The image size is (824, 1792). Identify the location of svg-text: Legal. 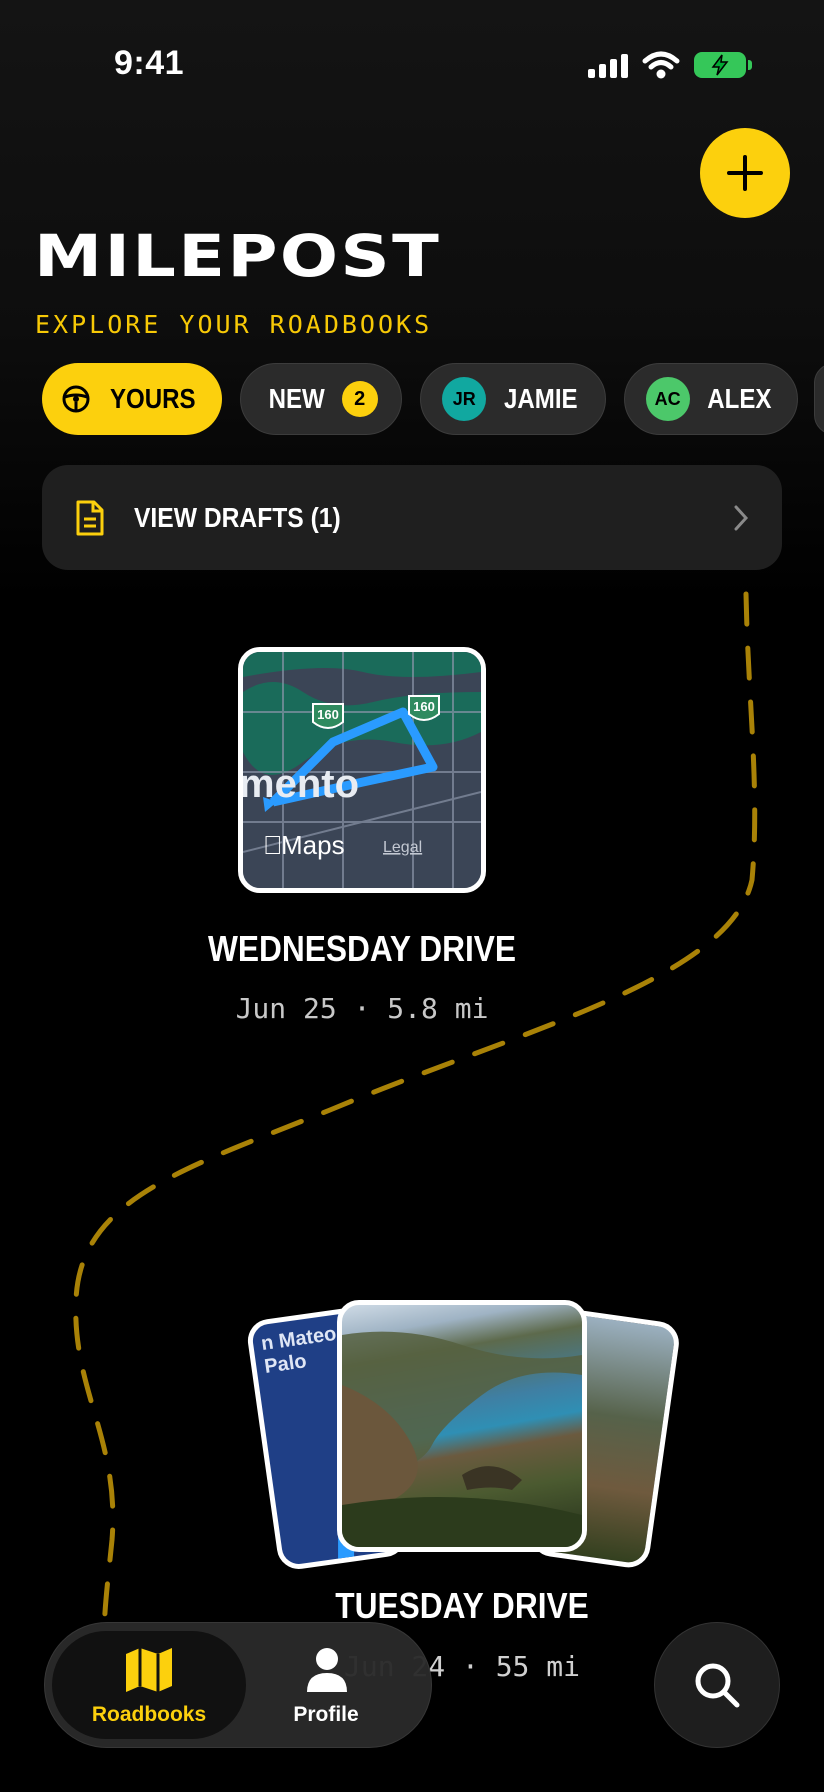
(402, 847).